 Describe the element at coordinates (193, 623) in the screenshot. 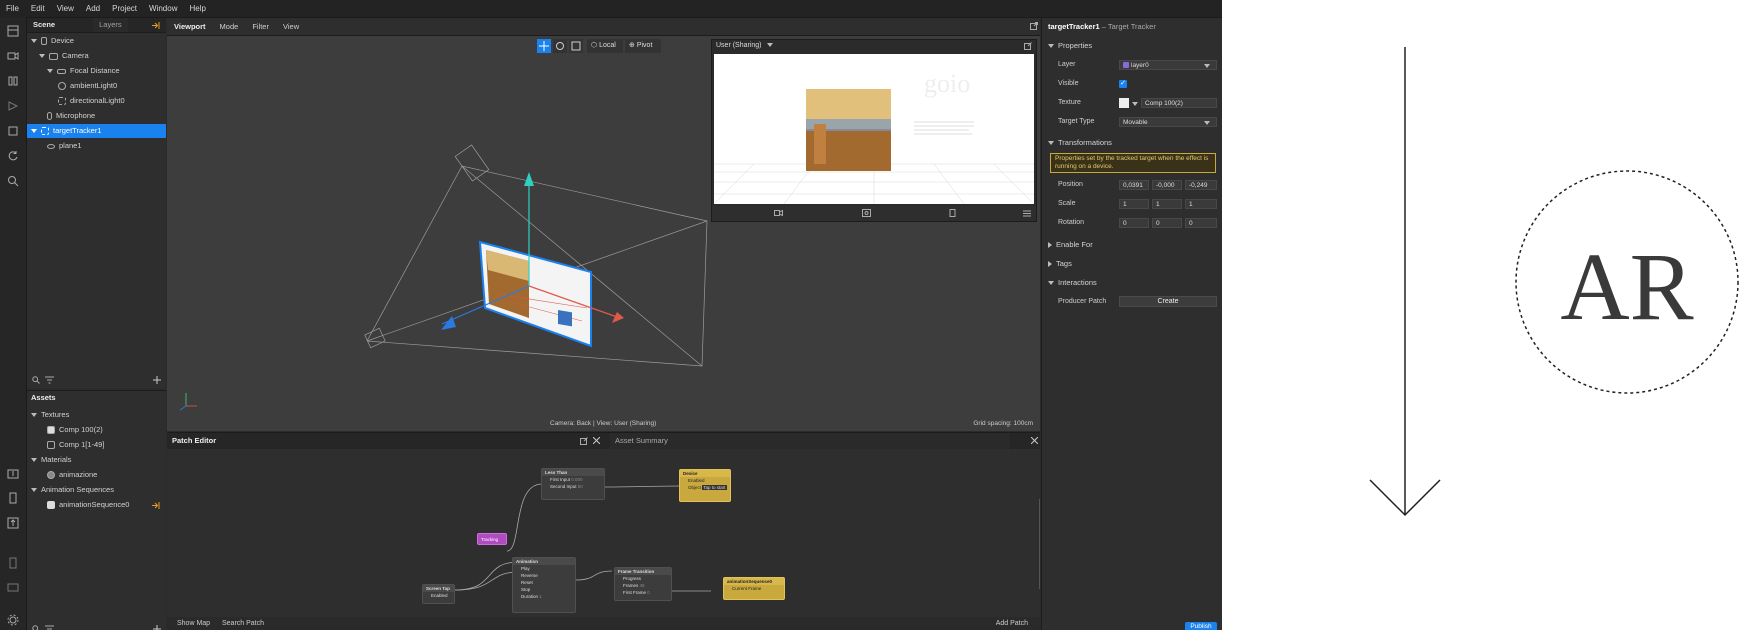

I see `show-map-button: Show Map` at that location.